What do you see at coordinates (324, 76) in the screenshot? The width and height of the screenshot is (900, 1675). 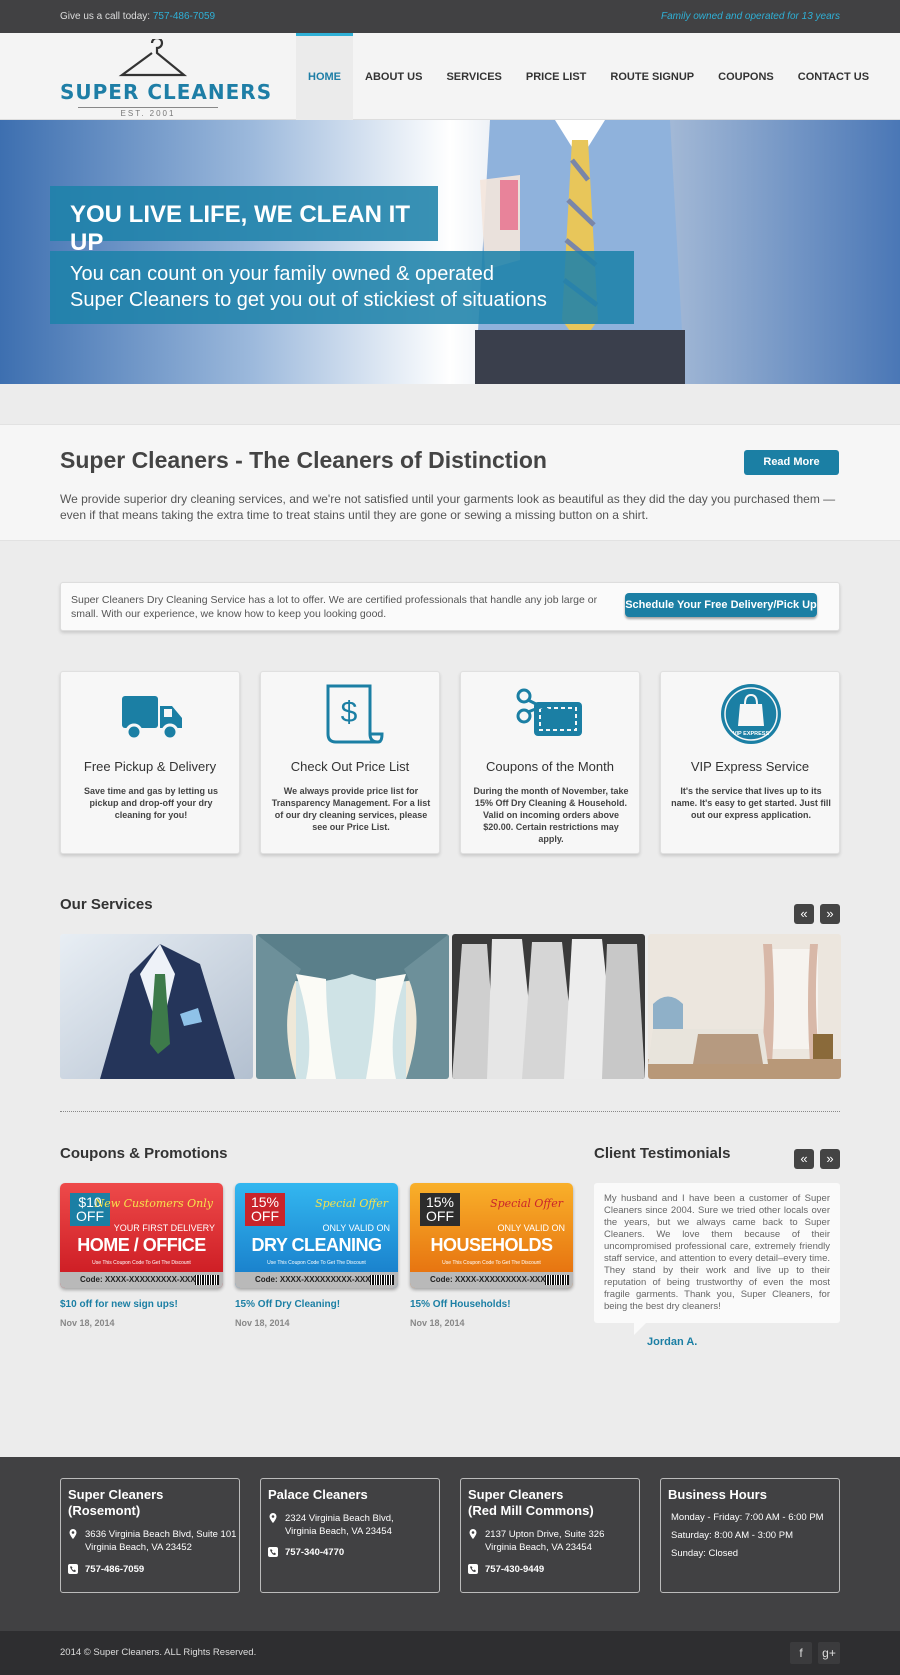 I see `nav-home: HOME` at bounding box center [324, 76].